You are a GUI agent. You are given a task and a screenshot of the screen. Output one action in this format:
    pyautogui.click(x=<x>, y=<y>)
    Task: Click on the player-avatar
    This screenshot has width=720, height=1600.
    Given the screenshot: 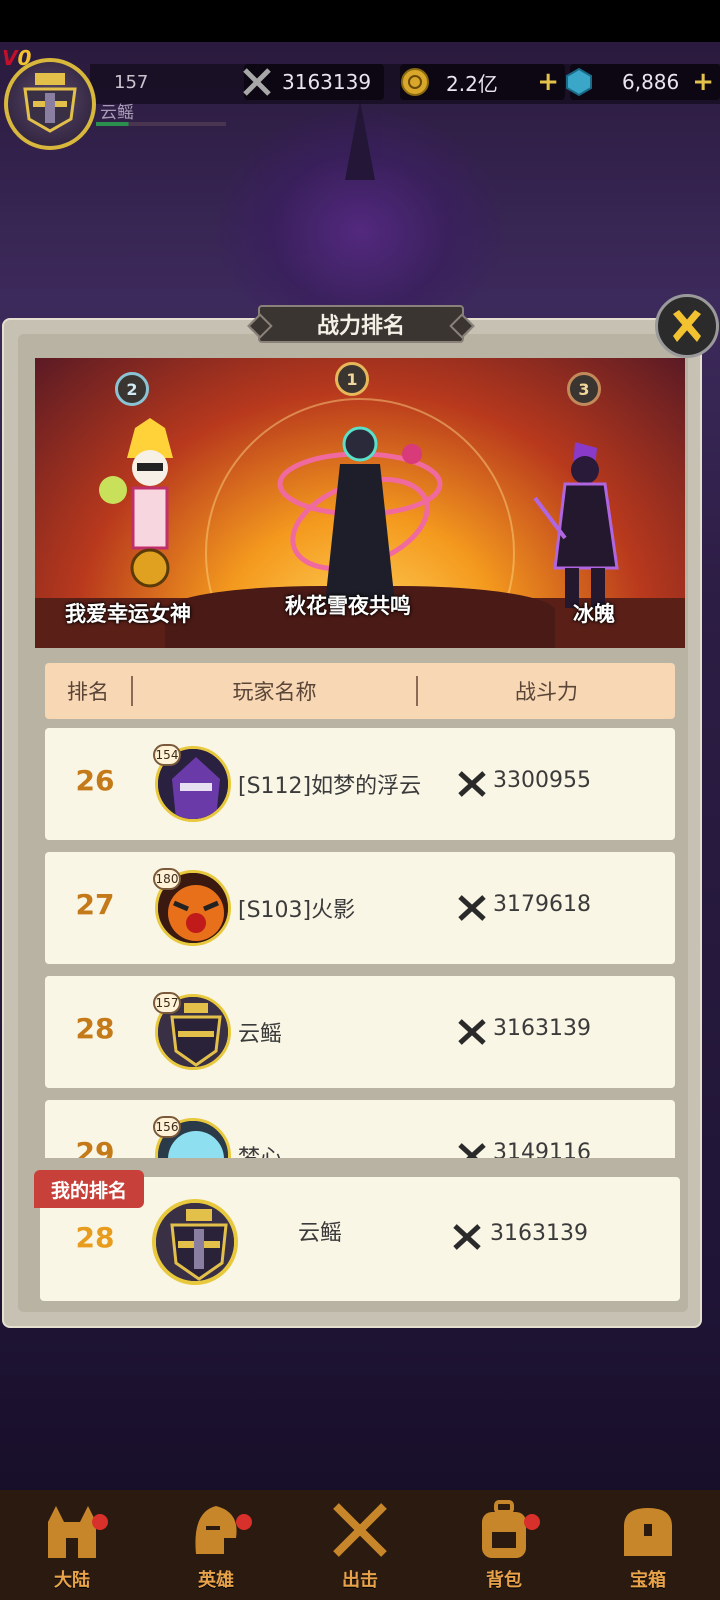 What is the action you would take?
    pyautogui.click(x=50, y=104)
    